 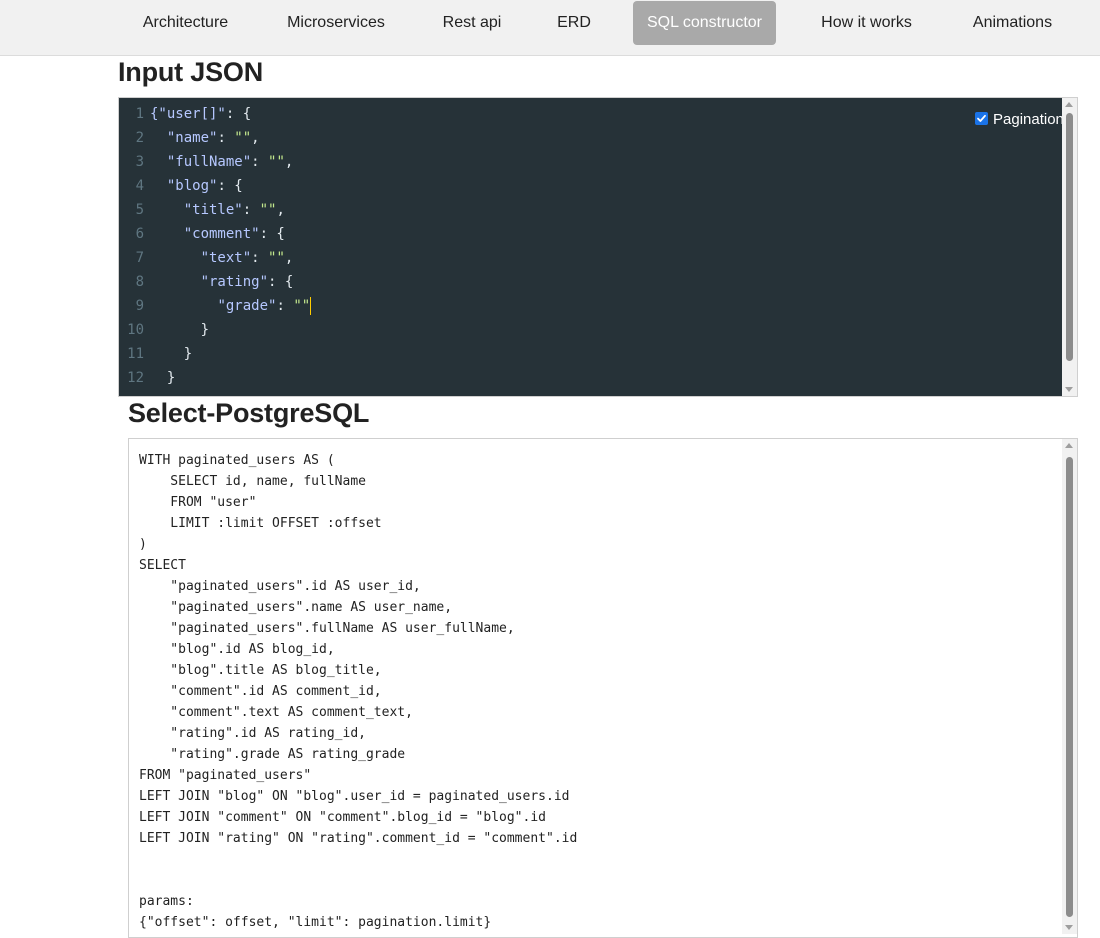 What do you see at coordinates (247, 306) in the screenshot?
I see `json-key: "grade"` at bounding box center [247, 306].